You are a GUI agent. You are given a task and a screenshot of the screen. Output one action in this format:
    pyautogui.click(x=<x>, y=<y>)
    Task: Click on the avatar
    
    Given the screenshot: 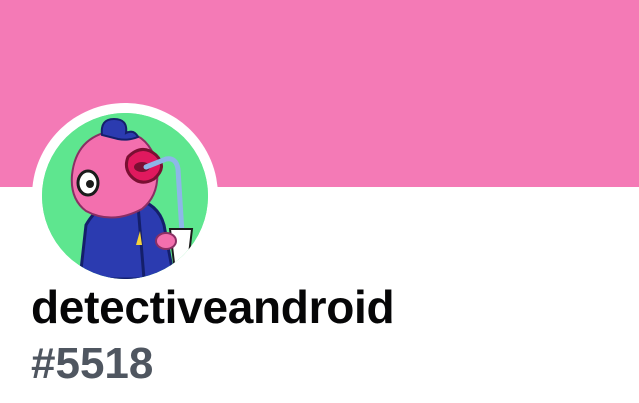 What is the action you would take?
    pyautogui.click(x=125, y=196)
    